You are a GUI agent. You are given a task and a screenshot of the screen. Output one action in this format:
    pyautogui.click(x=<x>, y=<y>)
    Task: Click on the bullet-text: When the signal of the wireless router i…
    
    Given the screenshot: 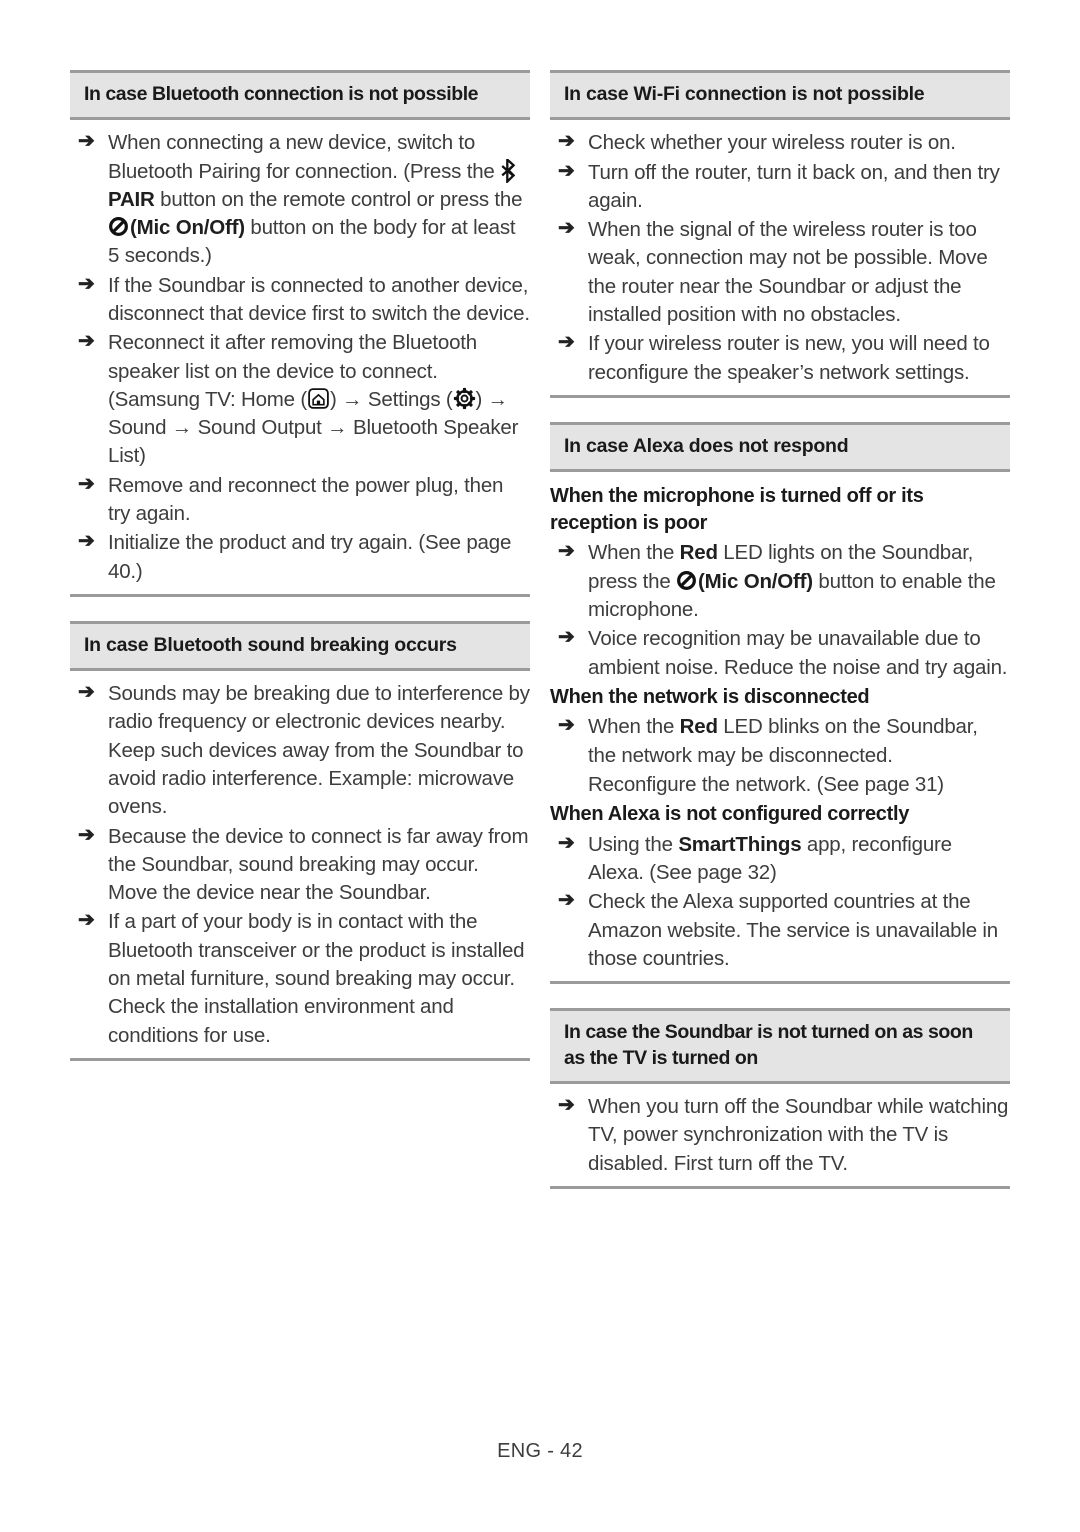 What is the action you would take?
    pyautogui.click(x=788, y=272)
    